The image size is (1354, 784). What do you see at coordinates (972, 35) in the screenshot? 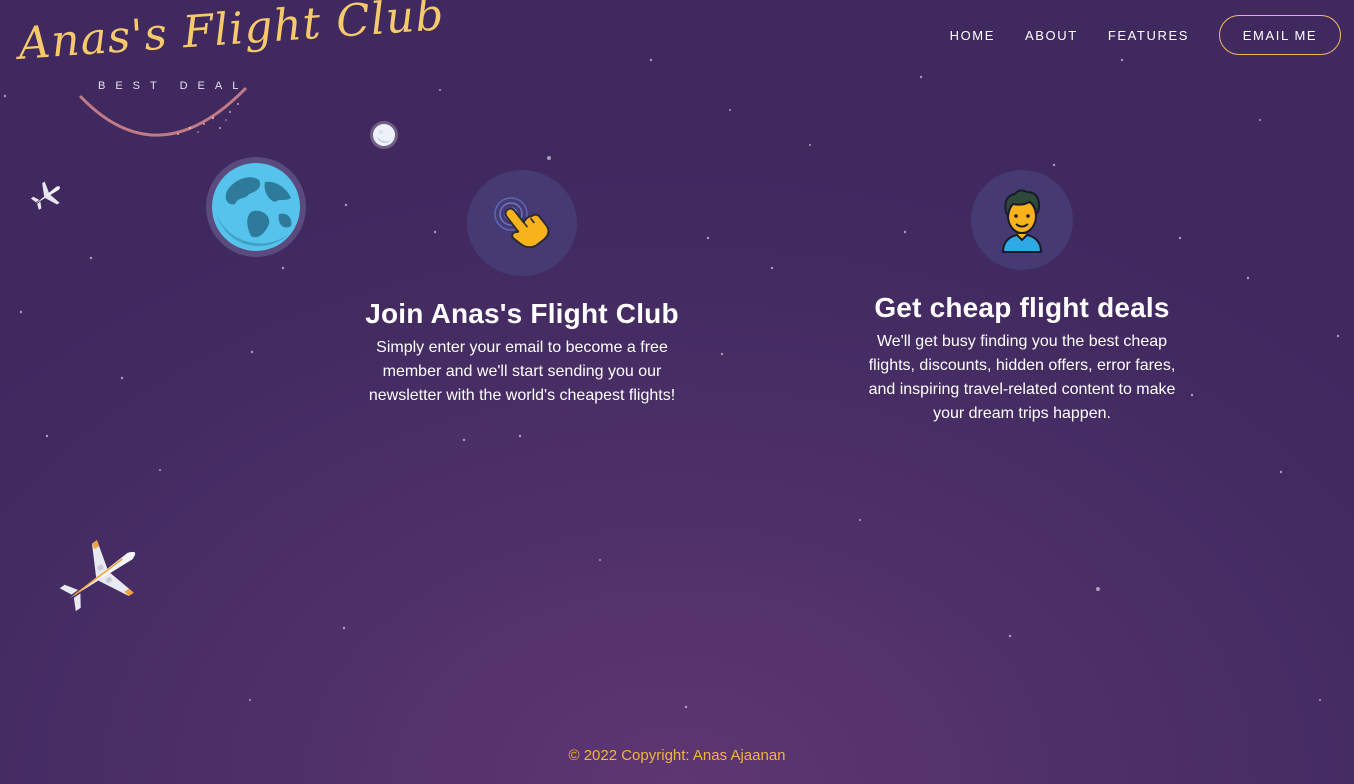
I see `nav-link-home: HOME` at bounding box center [972, 35].